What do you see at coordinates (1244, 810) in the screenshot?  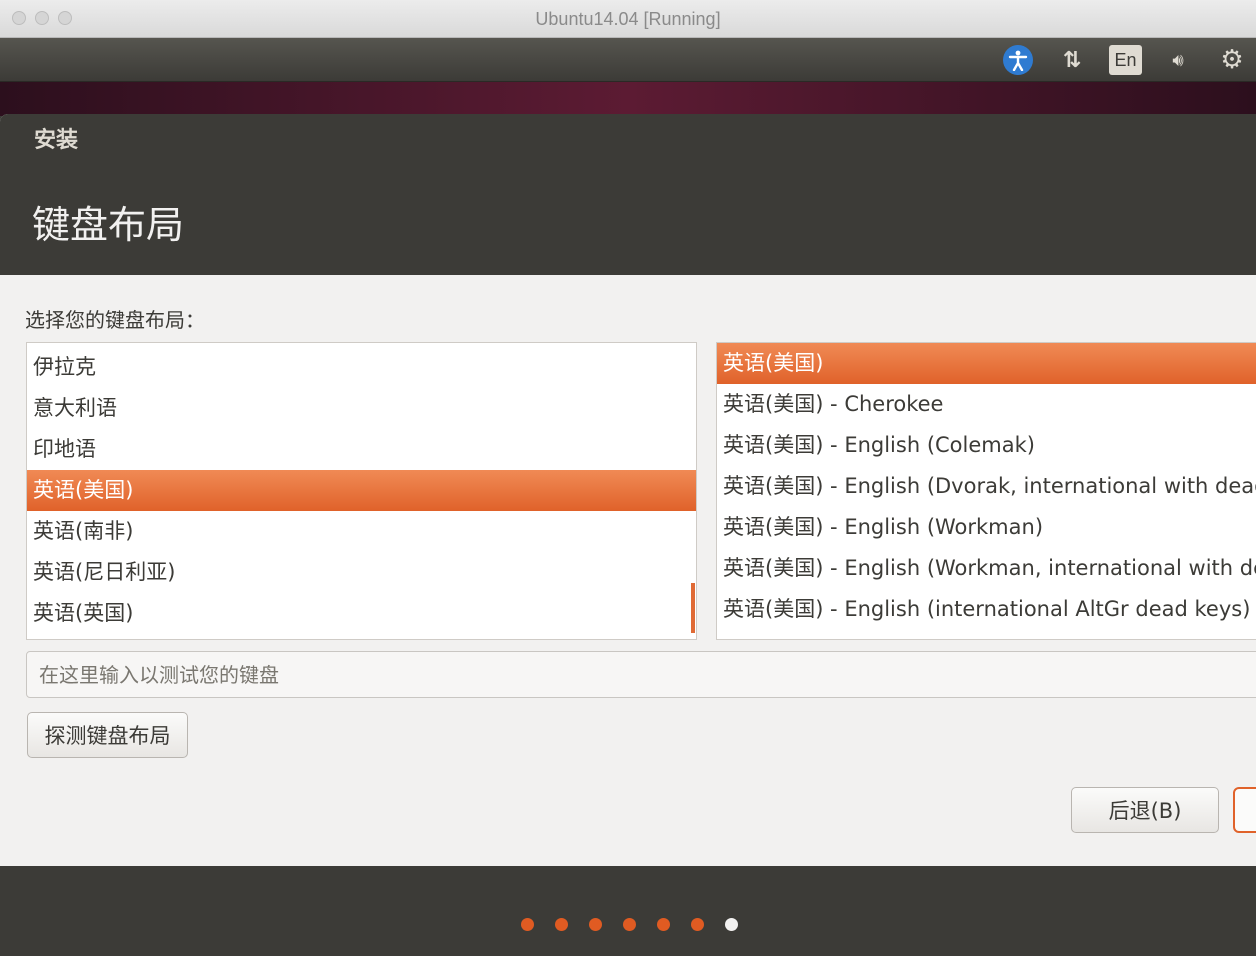 I see `continue-button` at bounding box center [1244, 810].